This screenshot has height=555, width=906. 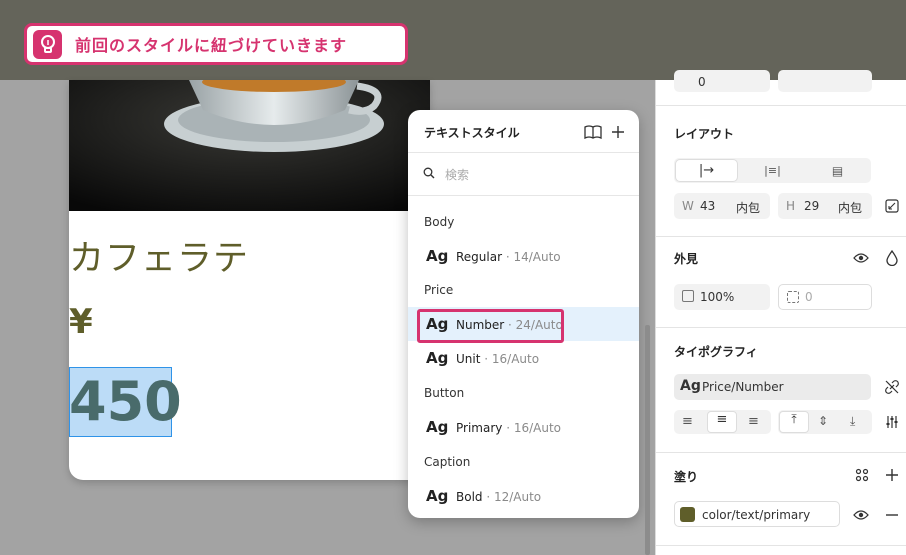 I want to click on currency-symbol: ¥, so click(x=81, y=322).